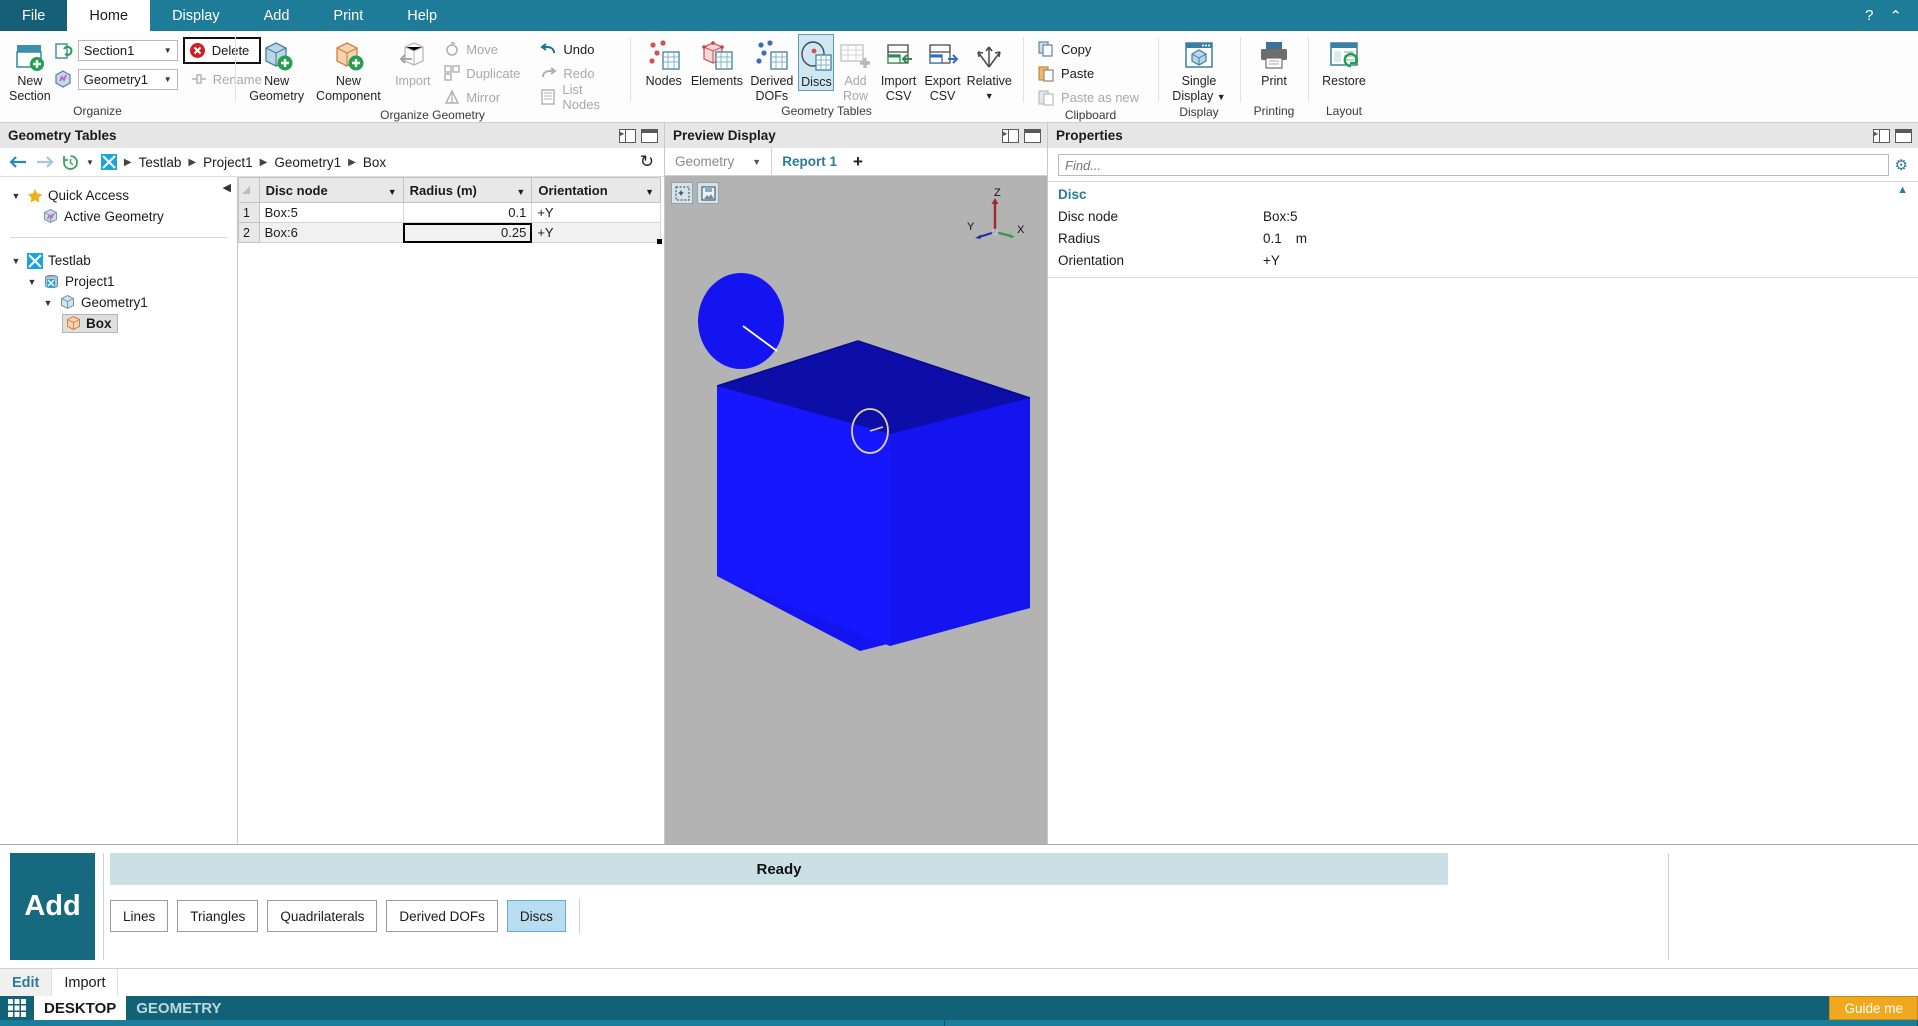 The image size is (1918, 1026). What do you see at coordinates (45, 162) in the screenshot?
I see `forward-icon` at bounding box center [45, 162].